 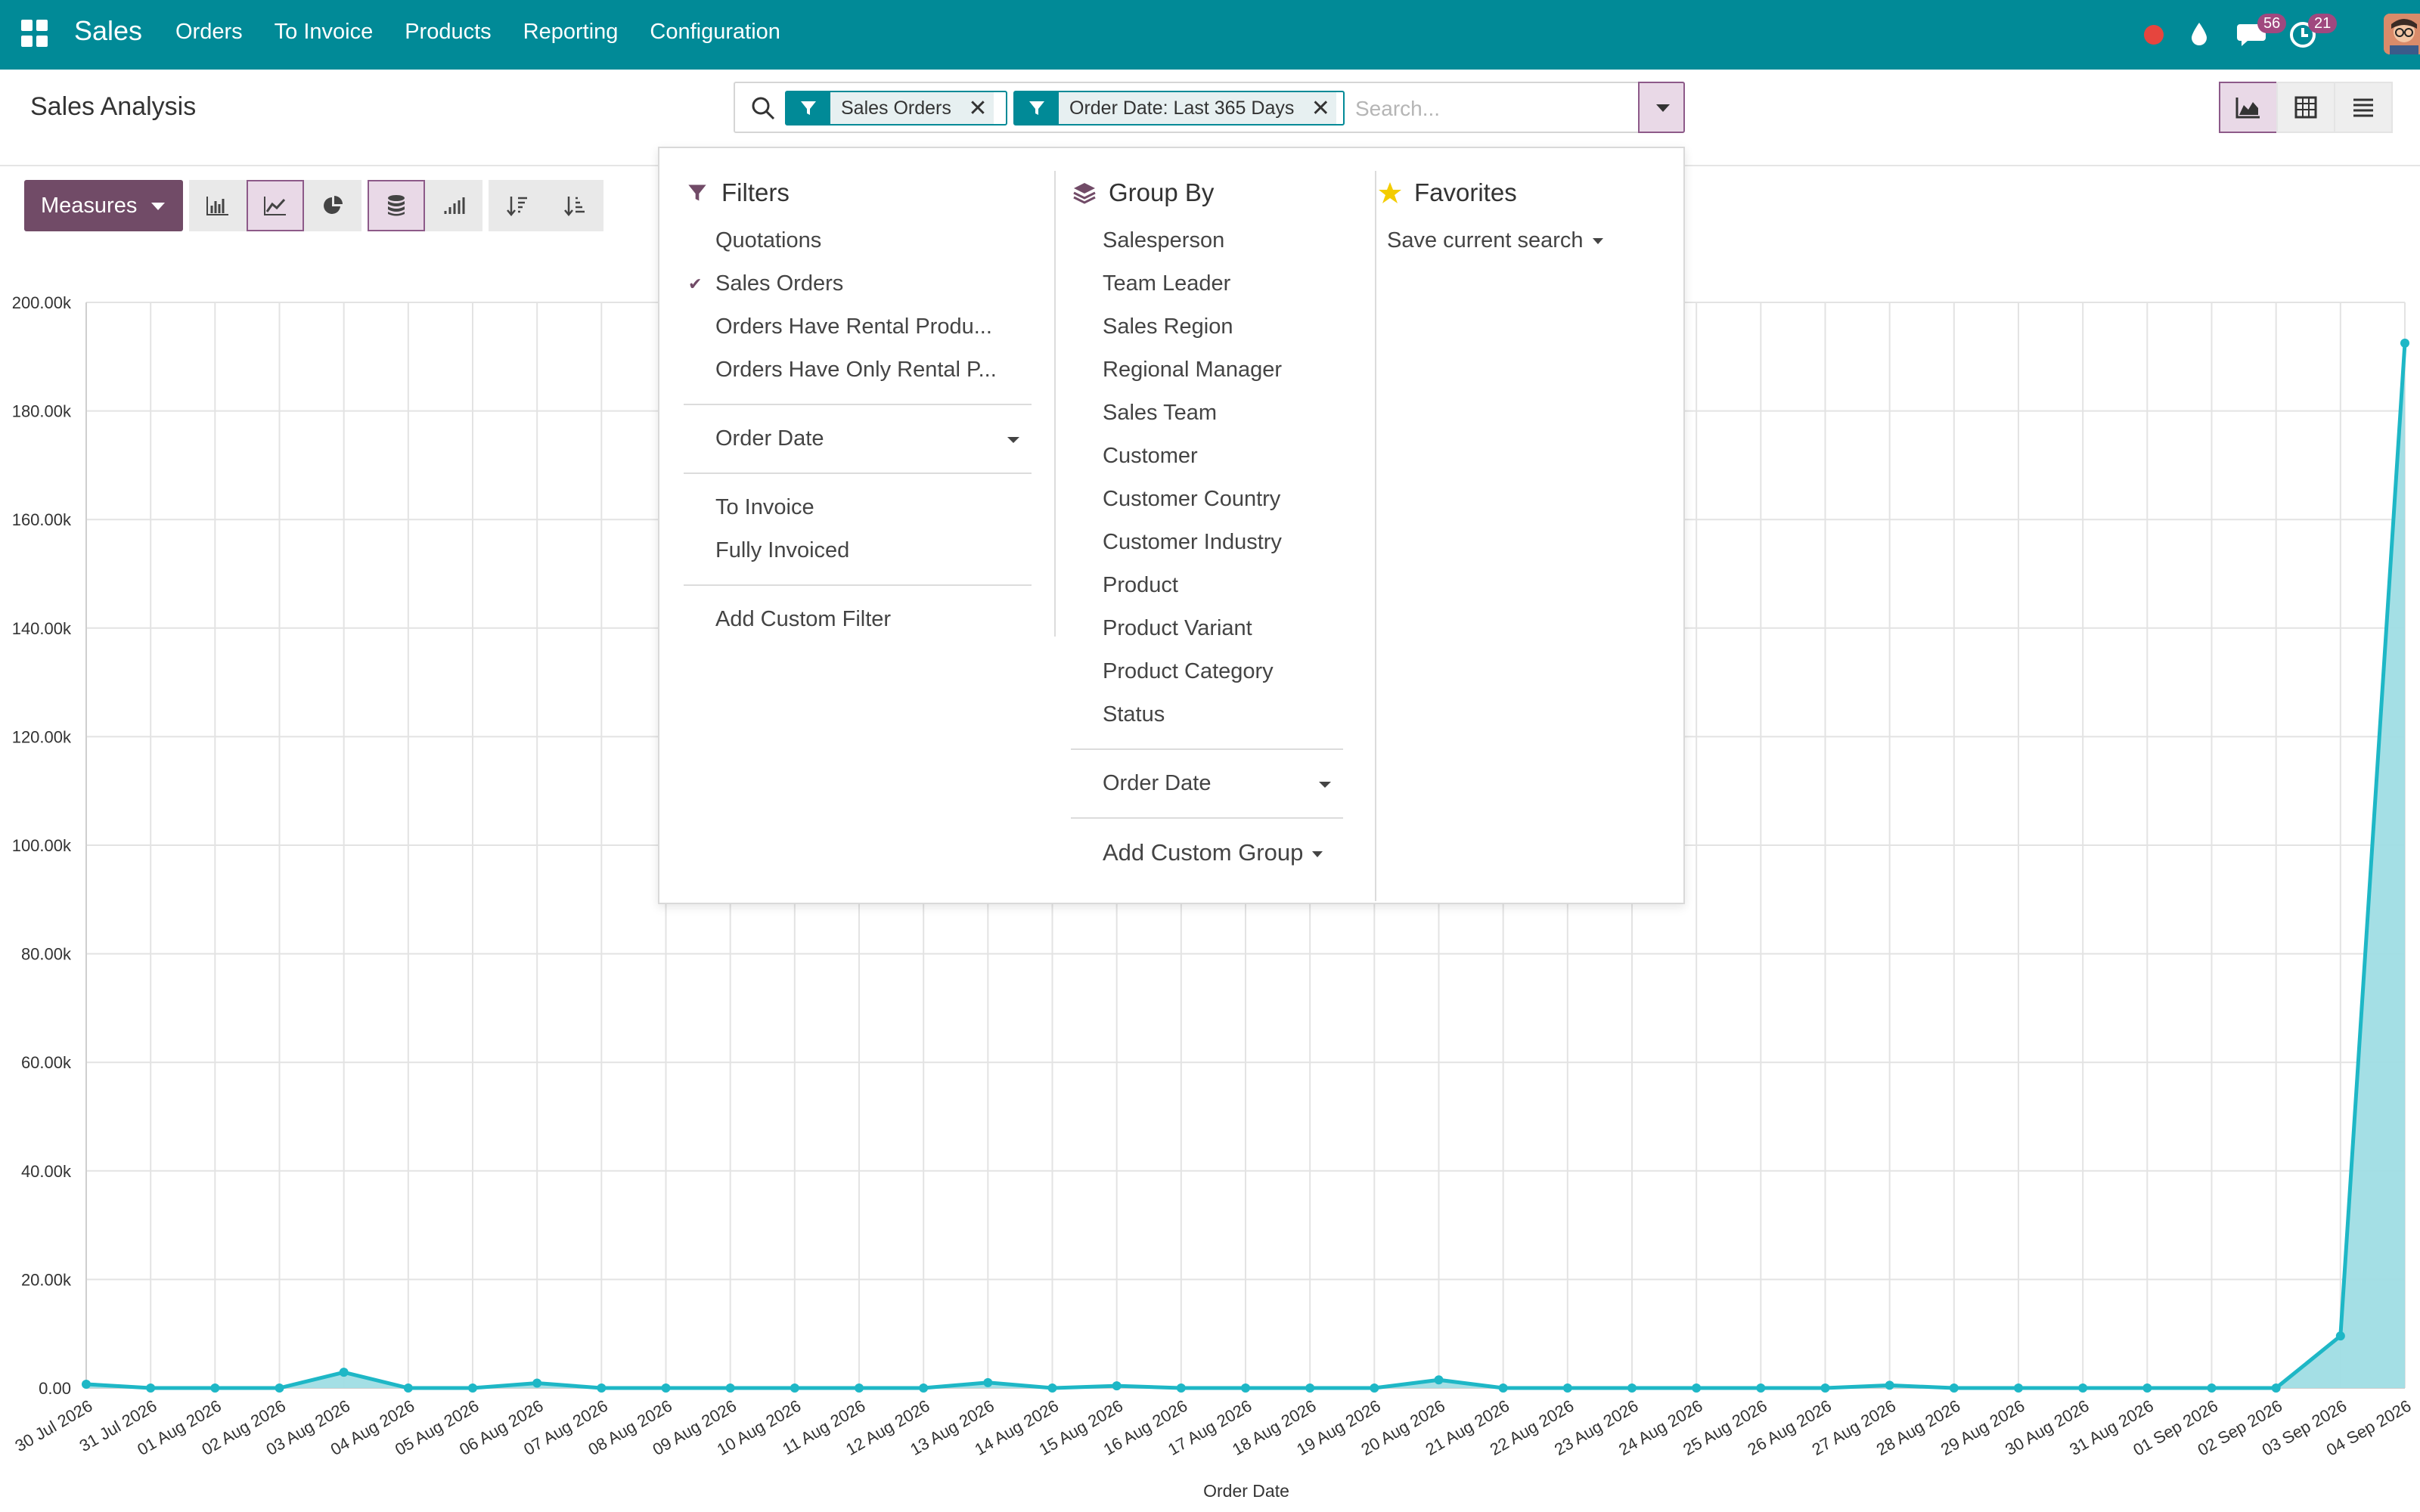 I want to click on save-current-search-label: Save current search, so click(x=1485, y=240).